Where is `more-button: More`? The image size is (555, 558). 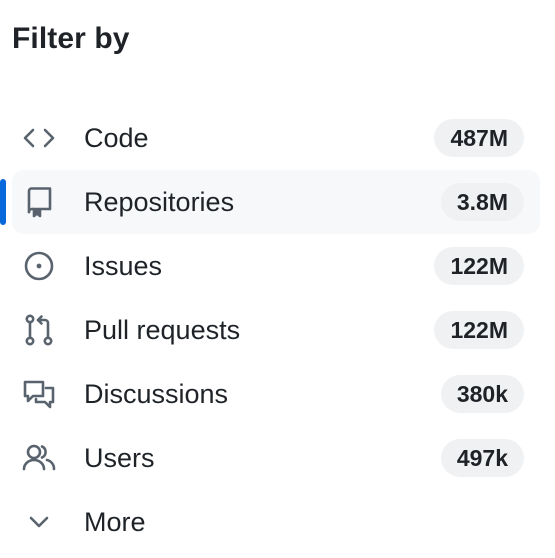
more-button: More is located at coordinates (276, 522).